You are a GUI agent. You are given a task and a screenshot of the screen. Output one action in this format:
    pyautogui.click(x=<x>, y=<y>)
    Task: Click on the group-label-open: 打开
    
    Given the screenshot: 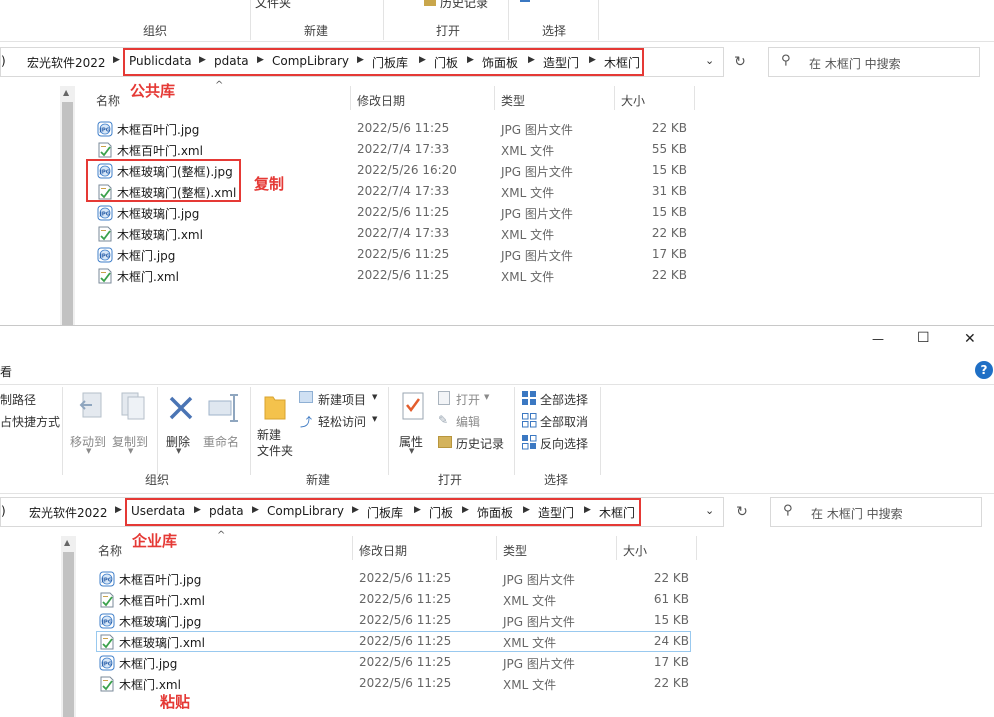 What is the action you would take?
    pyautogui.click(x=450, y=480)
    